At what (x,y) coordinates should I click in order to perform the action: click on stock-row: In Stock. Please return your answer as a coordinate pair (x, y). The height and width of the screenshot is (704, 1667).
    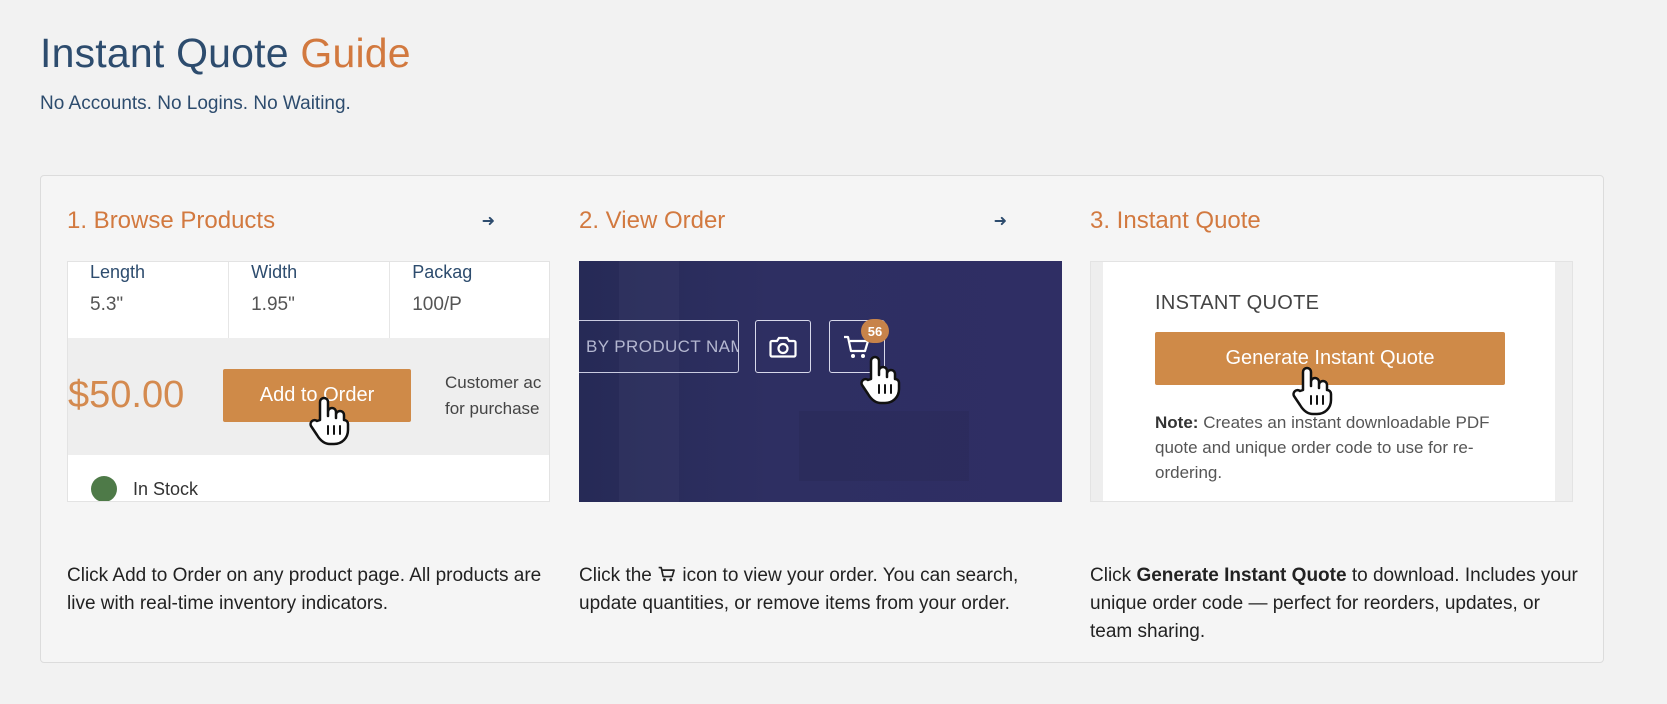
    Looking at the image, I should click on (308, 478).